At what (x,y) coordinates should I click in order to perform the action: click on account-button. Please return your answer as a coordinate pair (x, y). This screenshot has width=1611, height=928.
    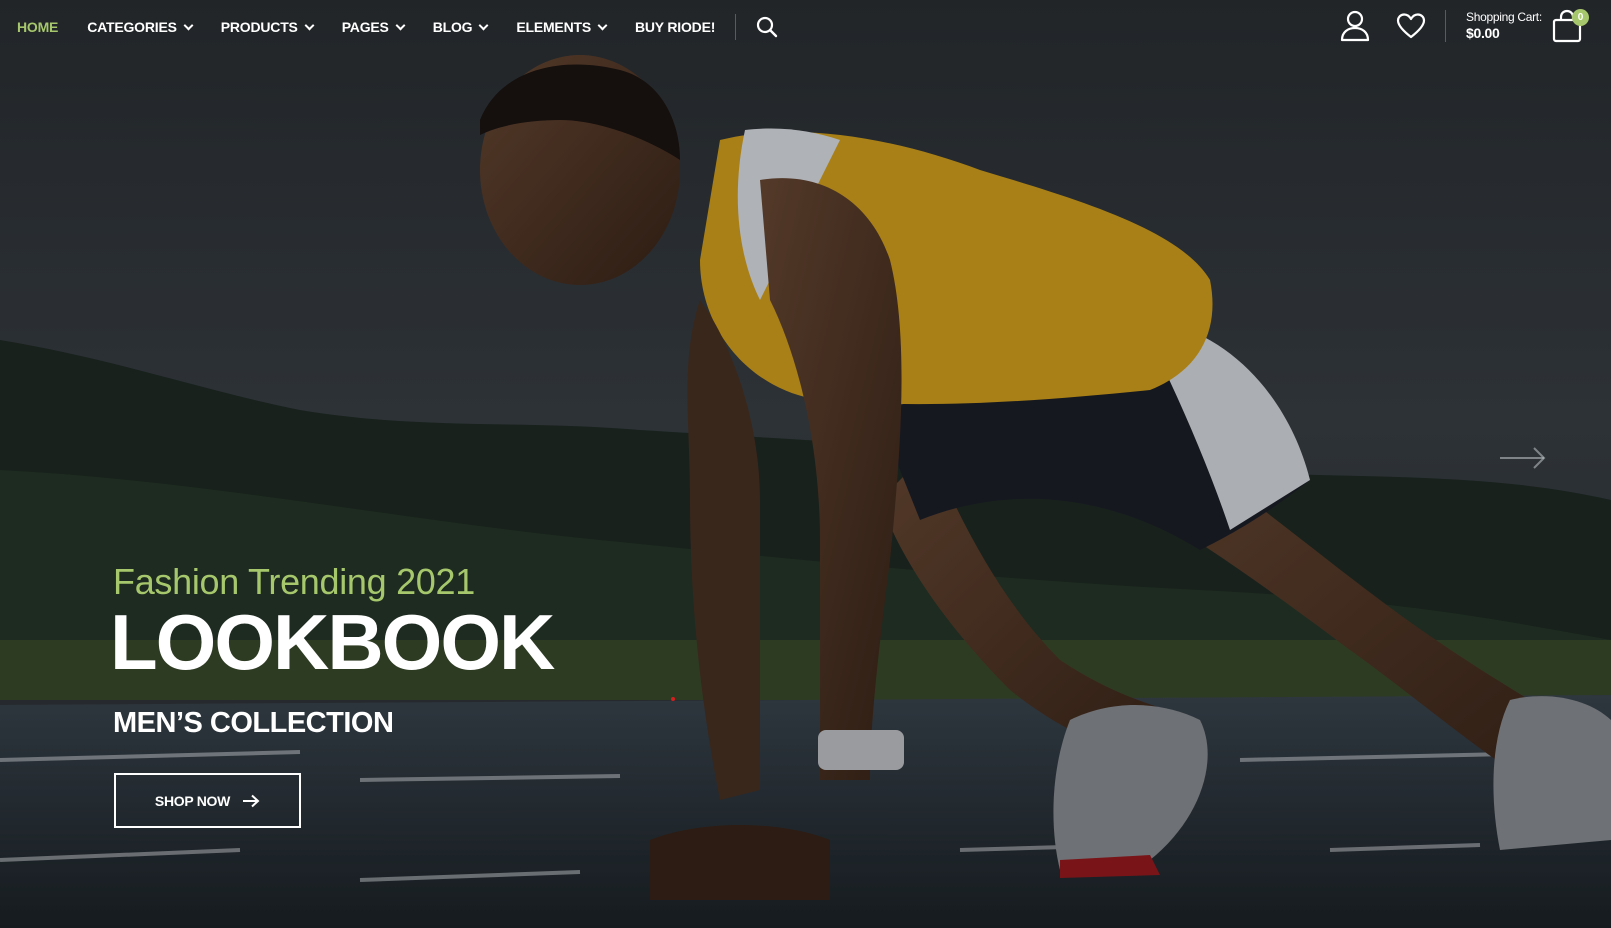
    Looking at the image, I should click on (1355, 28).